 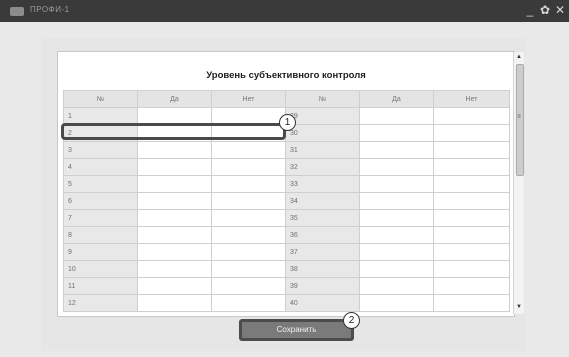 What do you see at coordinates (100, 184) in the screenshot?
I see `question-number-cell: 5` at bounding box center [100, 184].